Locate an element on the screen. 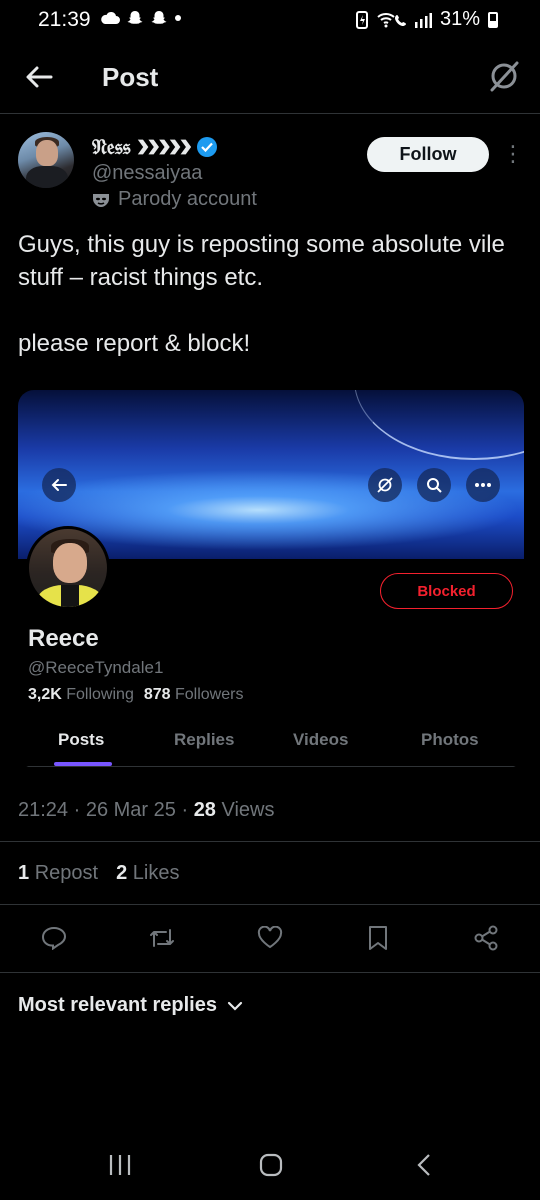 The image size is (540, 1200). back-button is located at coordinates (39, 77).